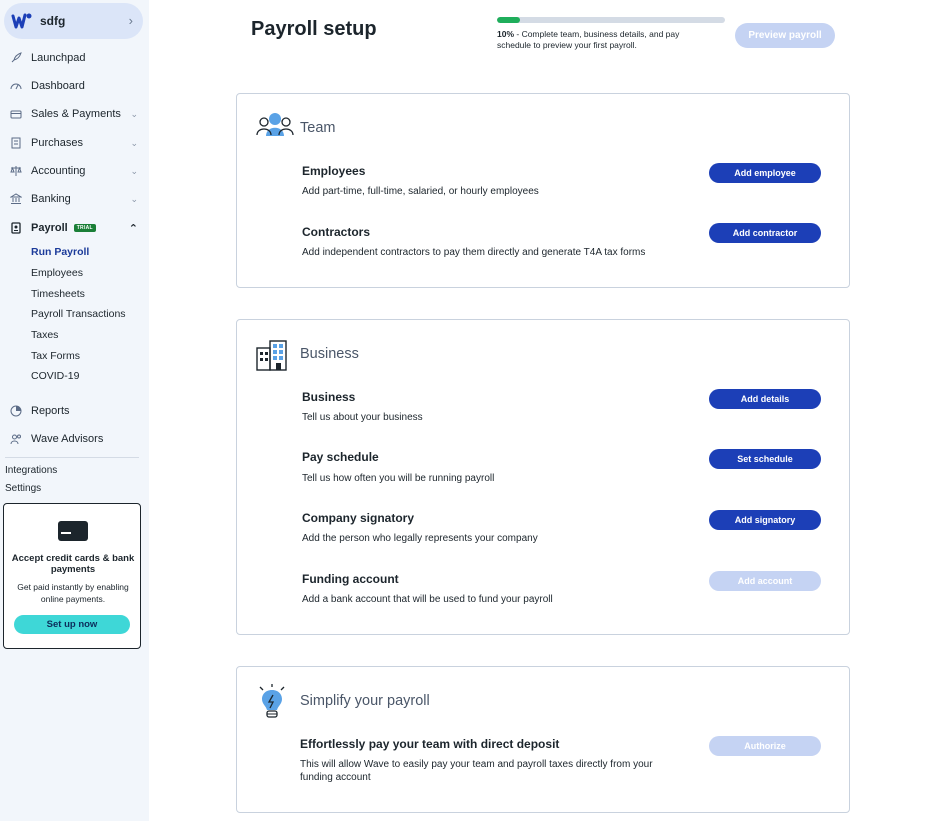 The image size is (927, 821). I want to click on business-switcher: sdfg ›, so click(73, 21).